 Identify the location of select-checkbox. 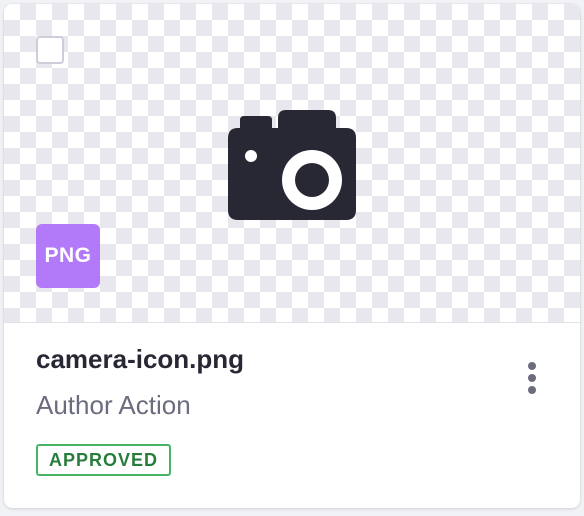
(50, 50).